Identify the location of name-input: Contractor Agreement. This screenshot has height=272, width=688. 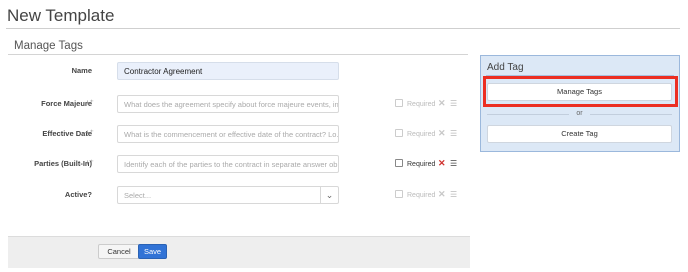
(228, 71).